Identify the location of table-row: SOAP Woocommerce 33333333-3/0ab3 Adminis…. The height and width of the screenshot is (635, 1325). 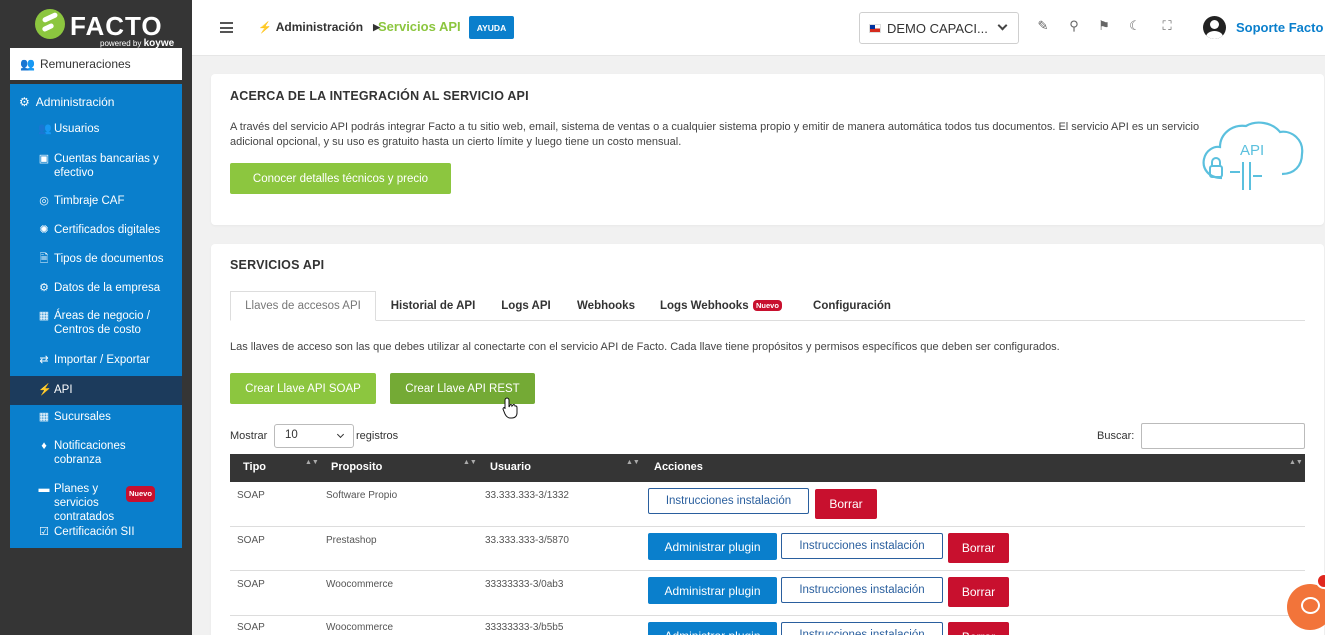
(767, 593).